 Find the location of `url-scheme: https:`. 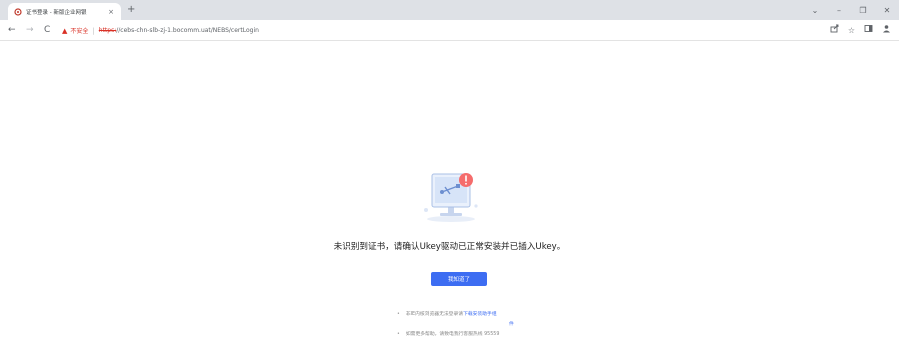

url-scheme: https: is located at coordinates (107, 30).